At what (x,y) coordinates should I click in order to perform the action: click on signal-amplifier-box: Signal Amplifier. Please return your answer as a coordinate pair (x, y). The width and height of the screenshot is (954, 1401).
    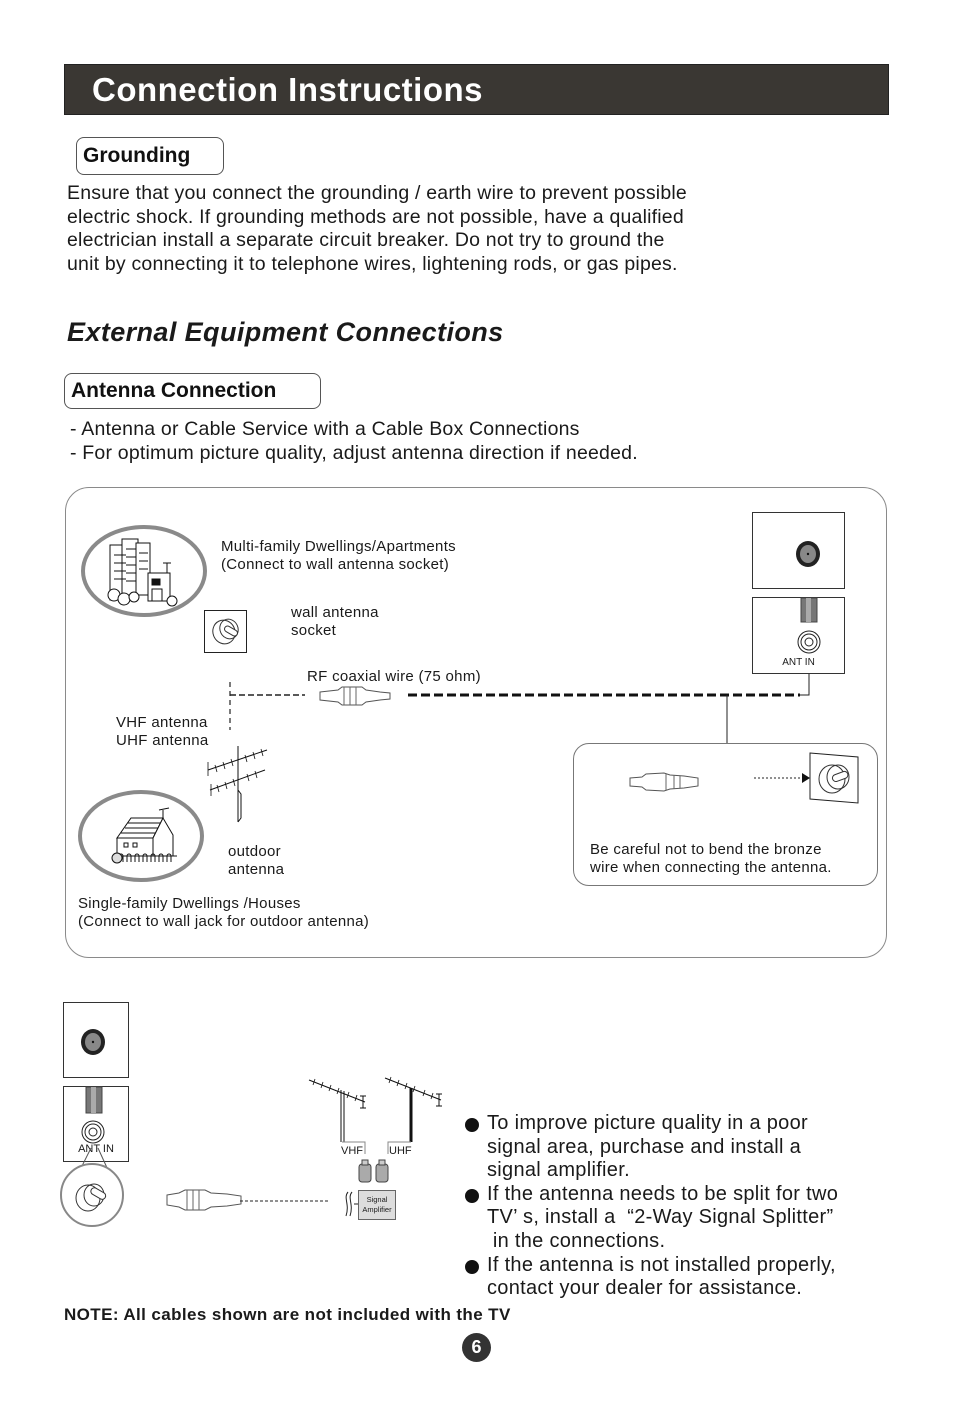
    Looking at the image, I should click on (377, 1205).